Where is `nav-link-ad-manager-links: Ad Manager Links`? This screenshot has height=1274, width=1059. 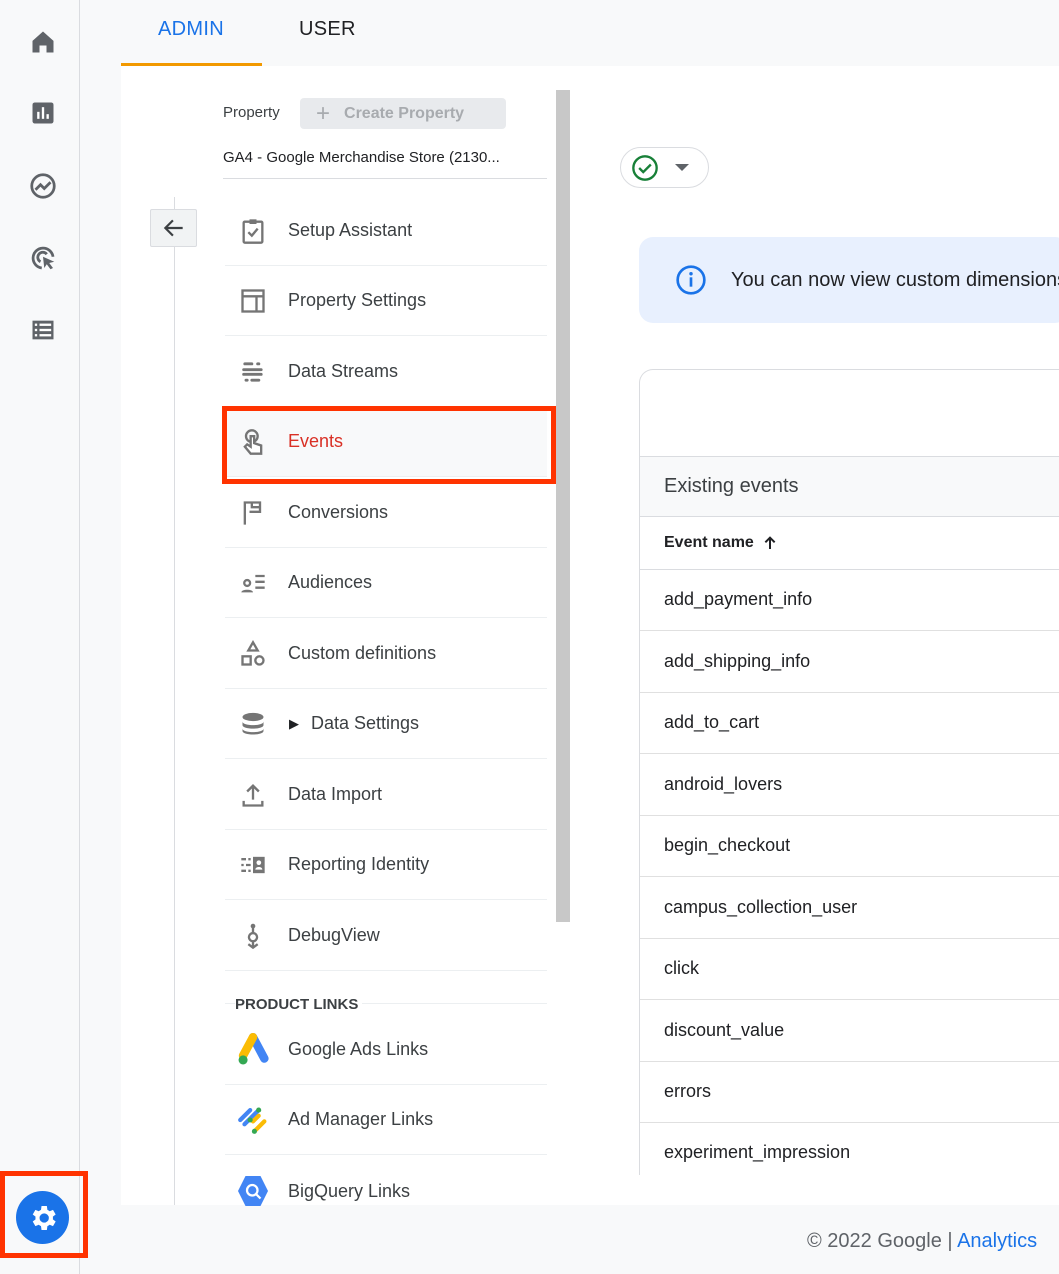
nav-link-ad-manager-links: Ad Manager Links is located at coordinates (386, 1120).